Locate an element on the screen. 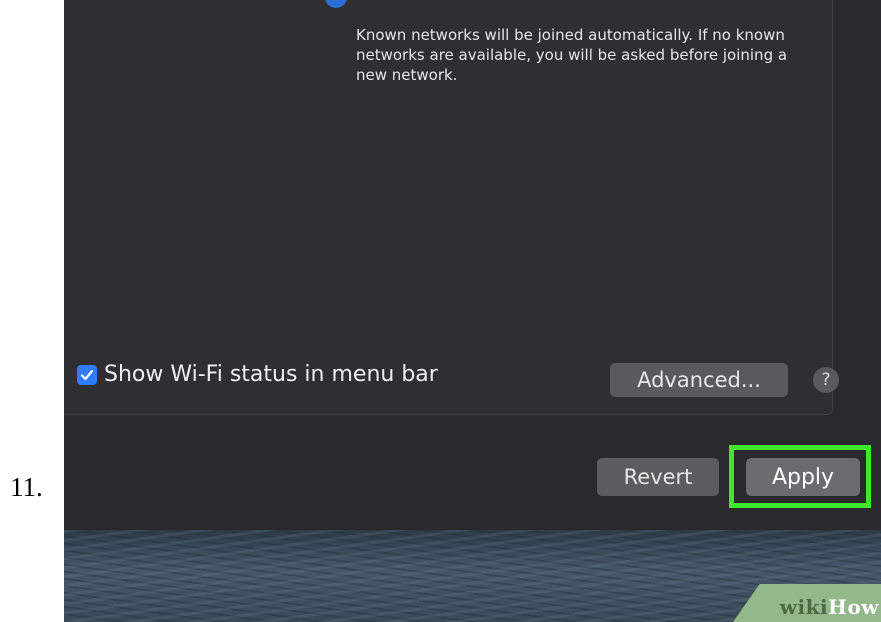 This screenshot has width=881, height=622. help-button: ? is located at coordinates (826, 380).